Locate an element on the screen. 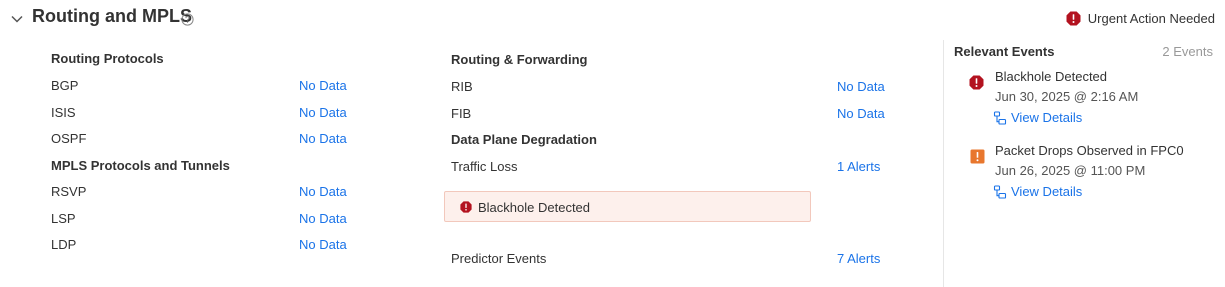 Image resolution: width=1225 pixels, height=287 pixels. isis-label: ISIS is located at coordinates (63, 112).